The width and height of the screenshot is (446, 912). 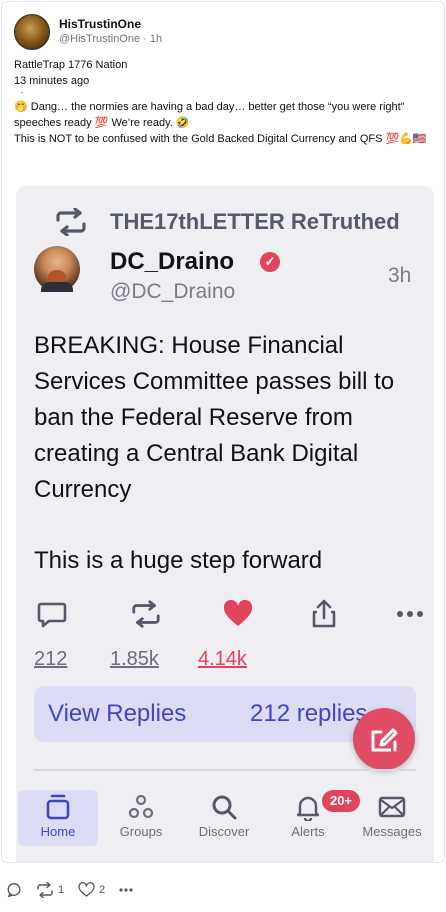 What do you see at coordinates (223, 890) in the screenshot?
I see `post-footer: 1 2` at bounding box center [223, 890].